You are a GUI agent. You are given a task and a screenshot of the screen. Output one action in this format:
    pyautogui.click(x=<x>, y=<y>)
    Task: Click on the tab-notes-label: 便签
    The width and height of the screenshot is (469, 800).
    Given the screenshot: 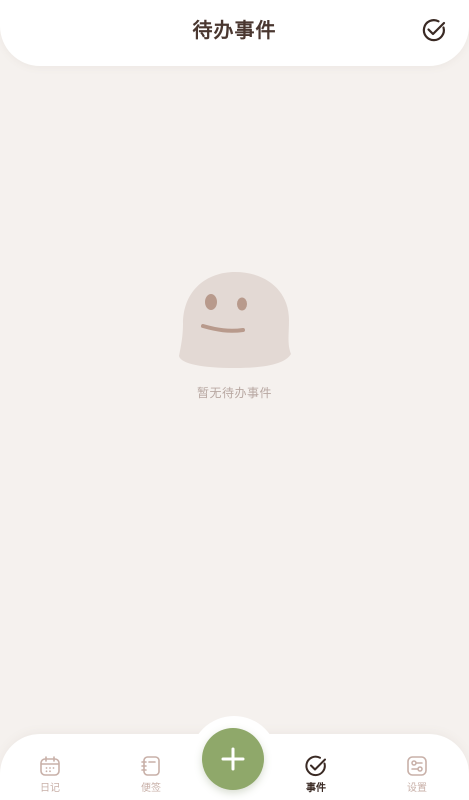 What is the action you would take?
    pyautogui.click(x=151, y=788)
    